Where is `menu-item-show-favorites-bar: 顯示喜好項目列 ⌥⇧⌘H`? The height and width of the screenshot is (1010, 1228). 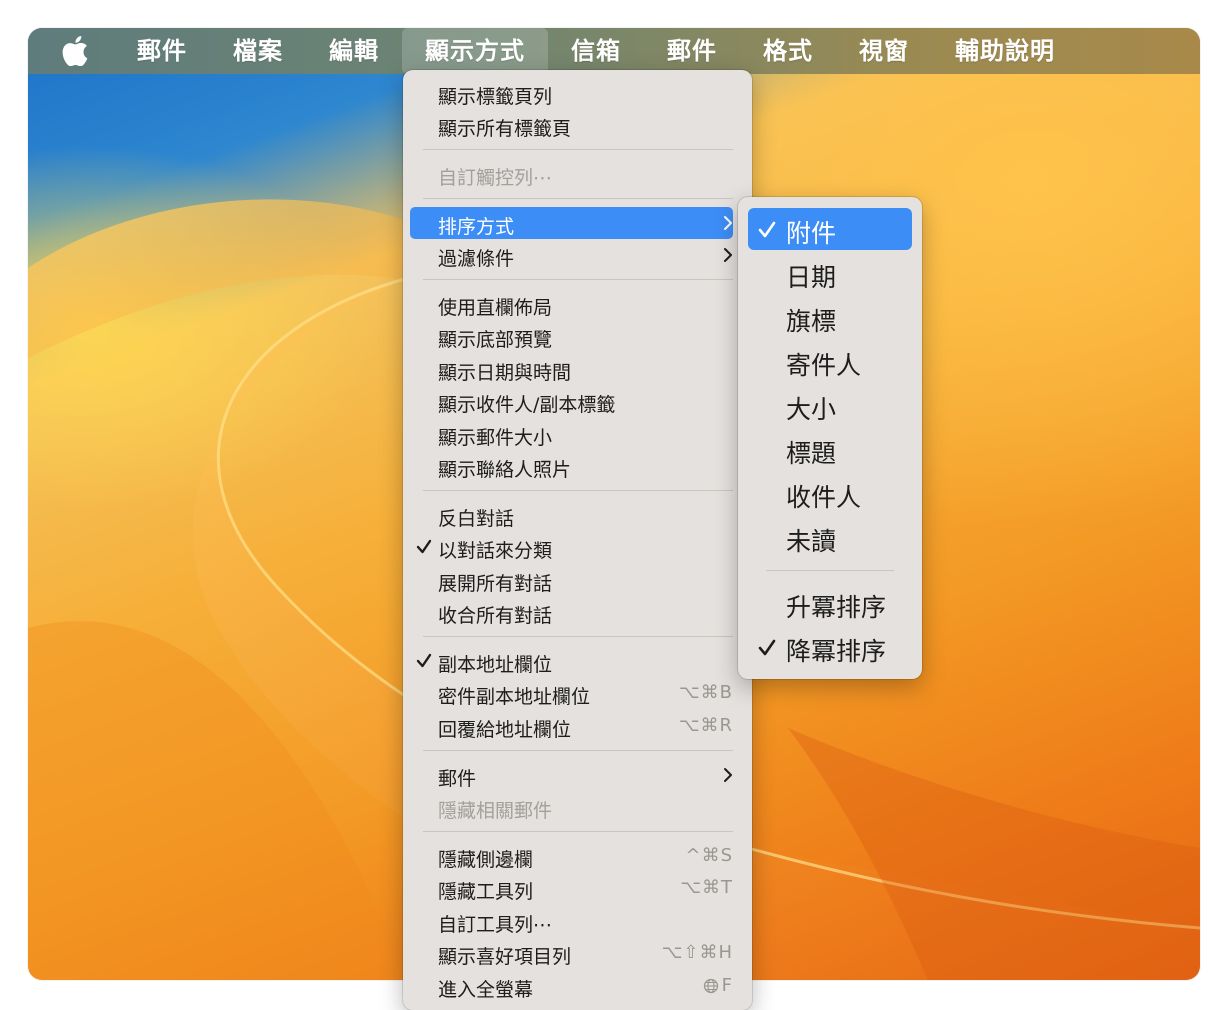
menu-item-show-favorites-bar: 顯示喜好項目列 ⌥⇧⌘H is located at coordinates (571, 953).